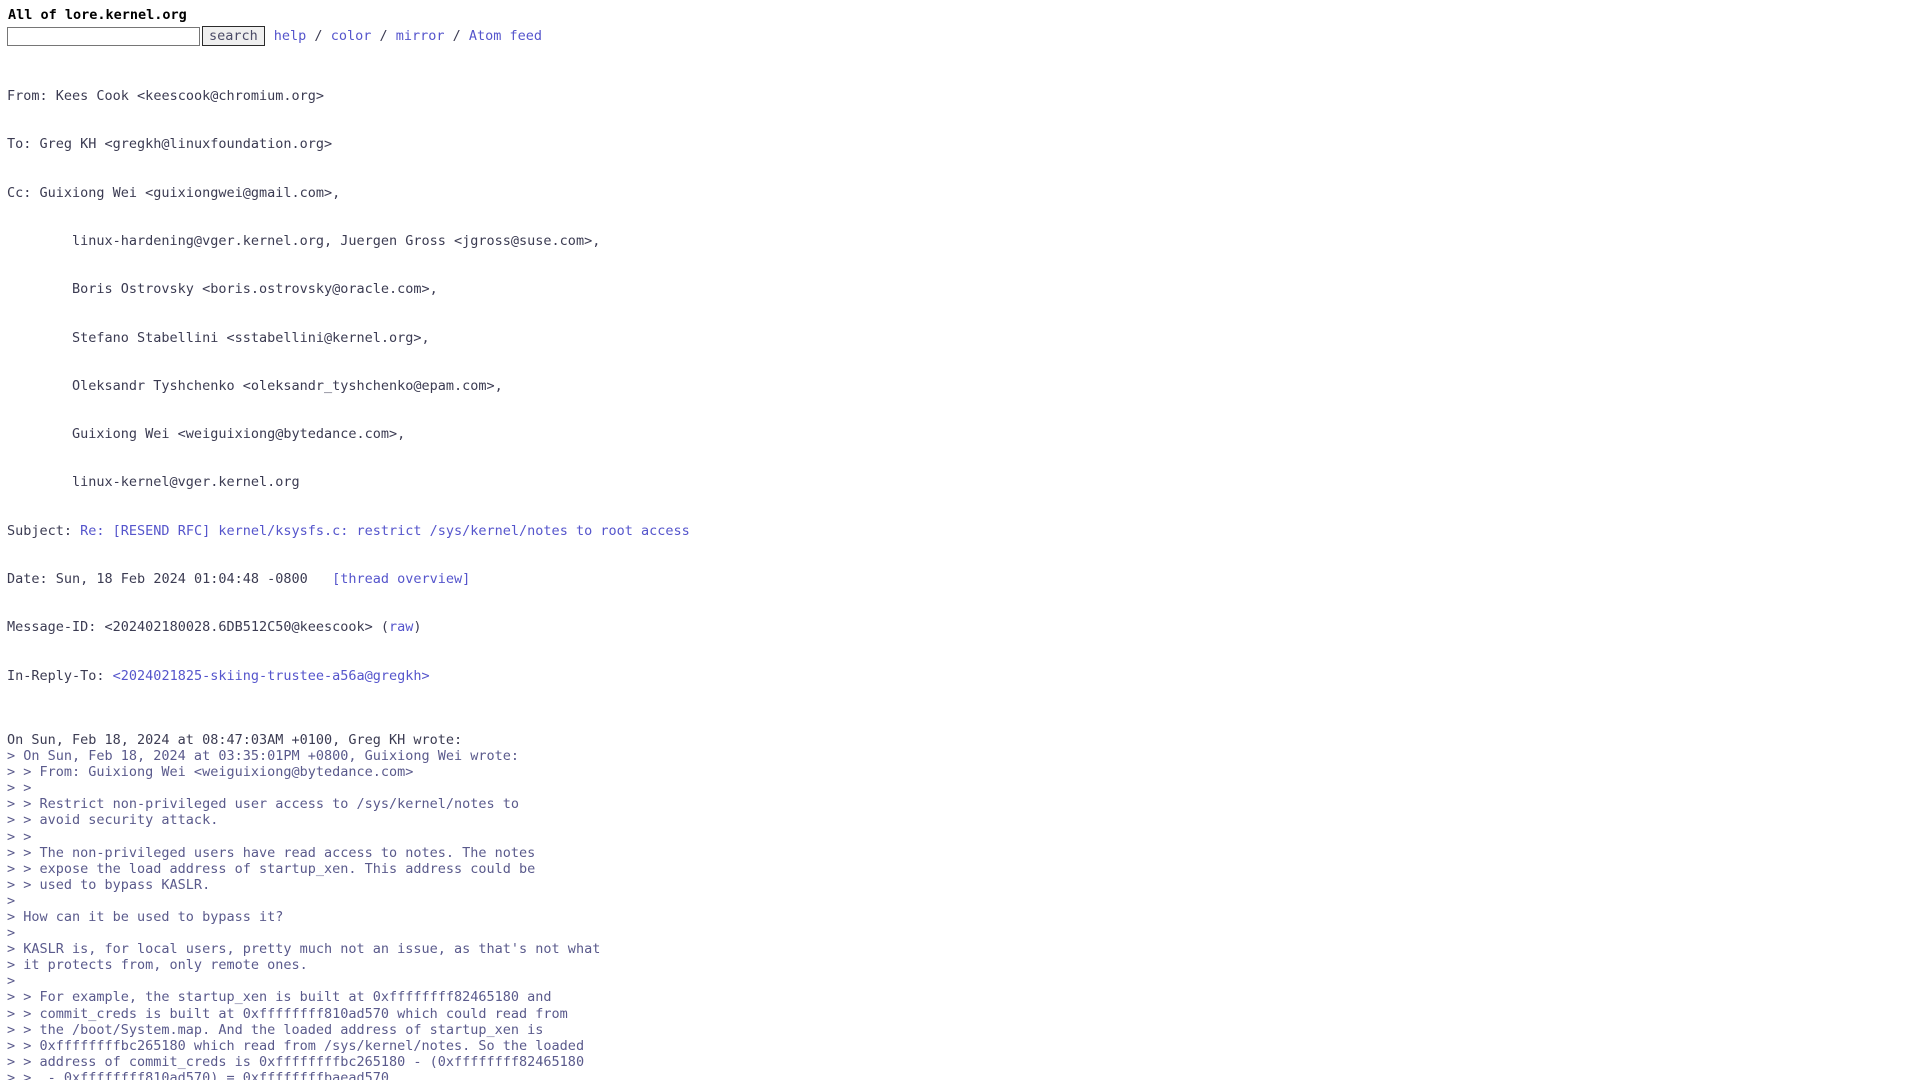  What do you see at coordinates (113, 820) in the screenshot?
I see `body-quoted-line: > > avoid security attack.` at bounding box center [113, 820].